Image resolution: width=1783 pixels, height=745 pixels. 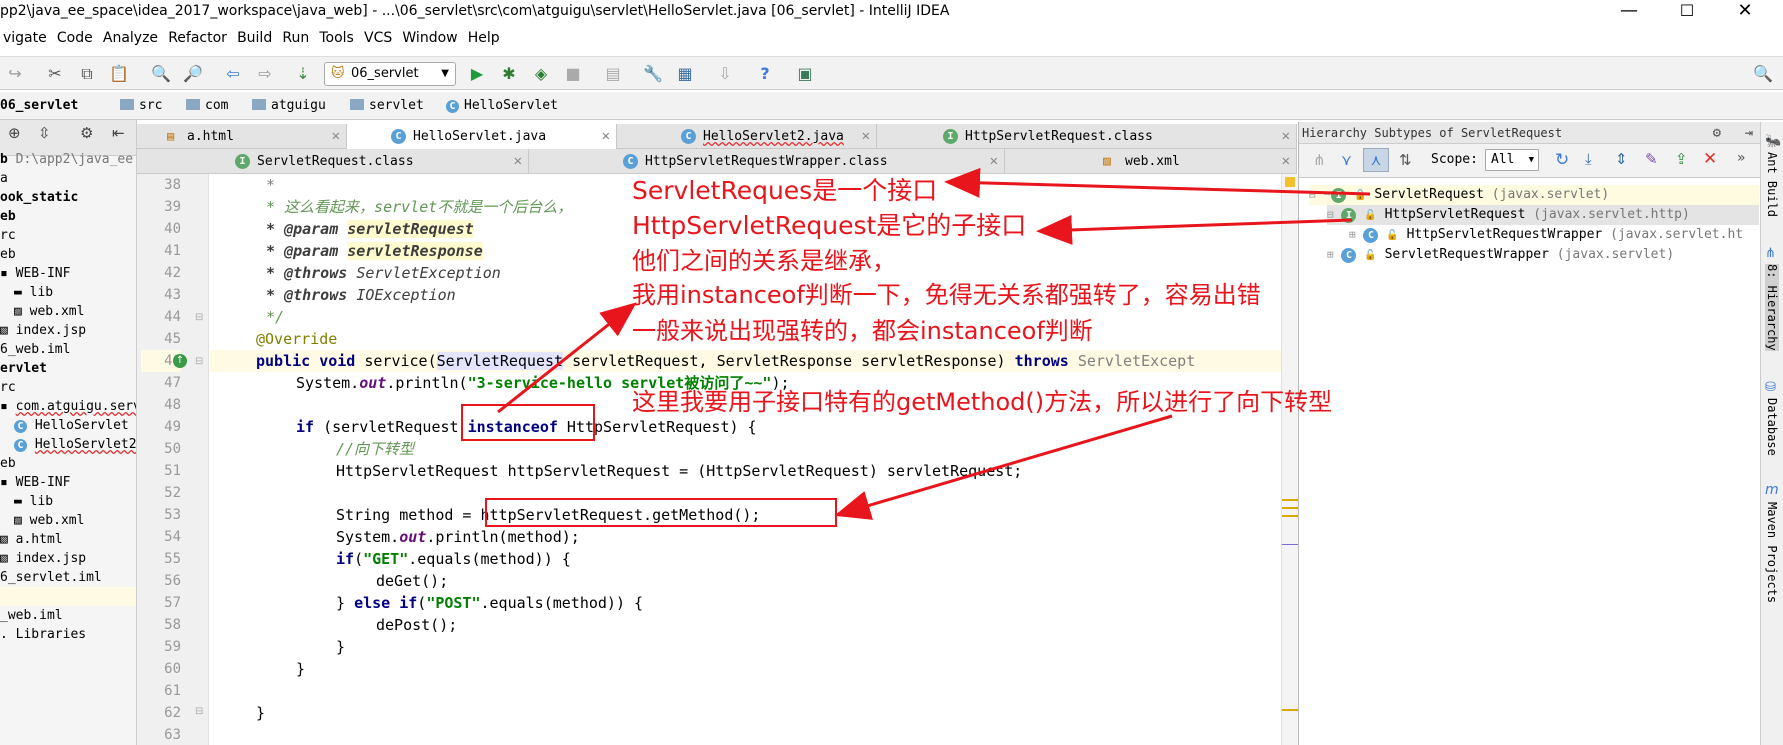 What do you see at coordinates (764, 261) in the screenshot?
I see `annotation-note-3: 他们之间的关系是继承，` at bounding box center [764, 261].